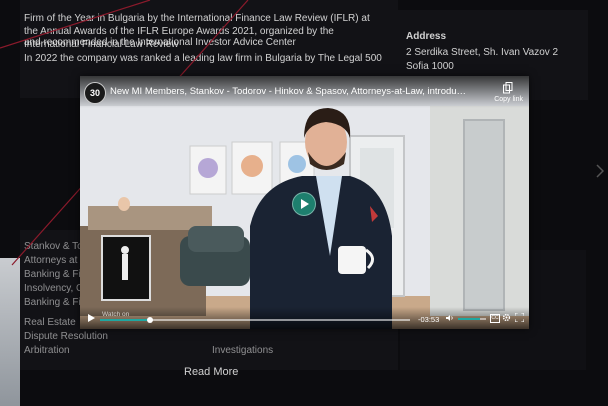 This screenshot has height=406, width=608. I want to click on address-label: Address, so click(426, 36).